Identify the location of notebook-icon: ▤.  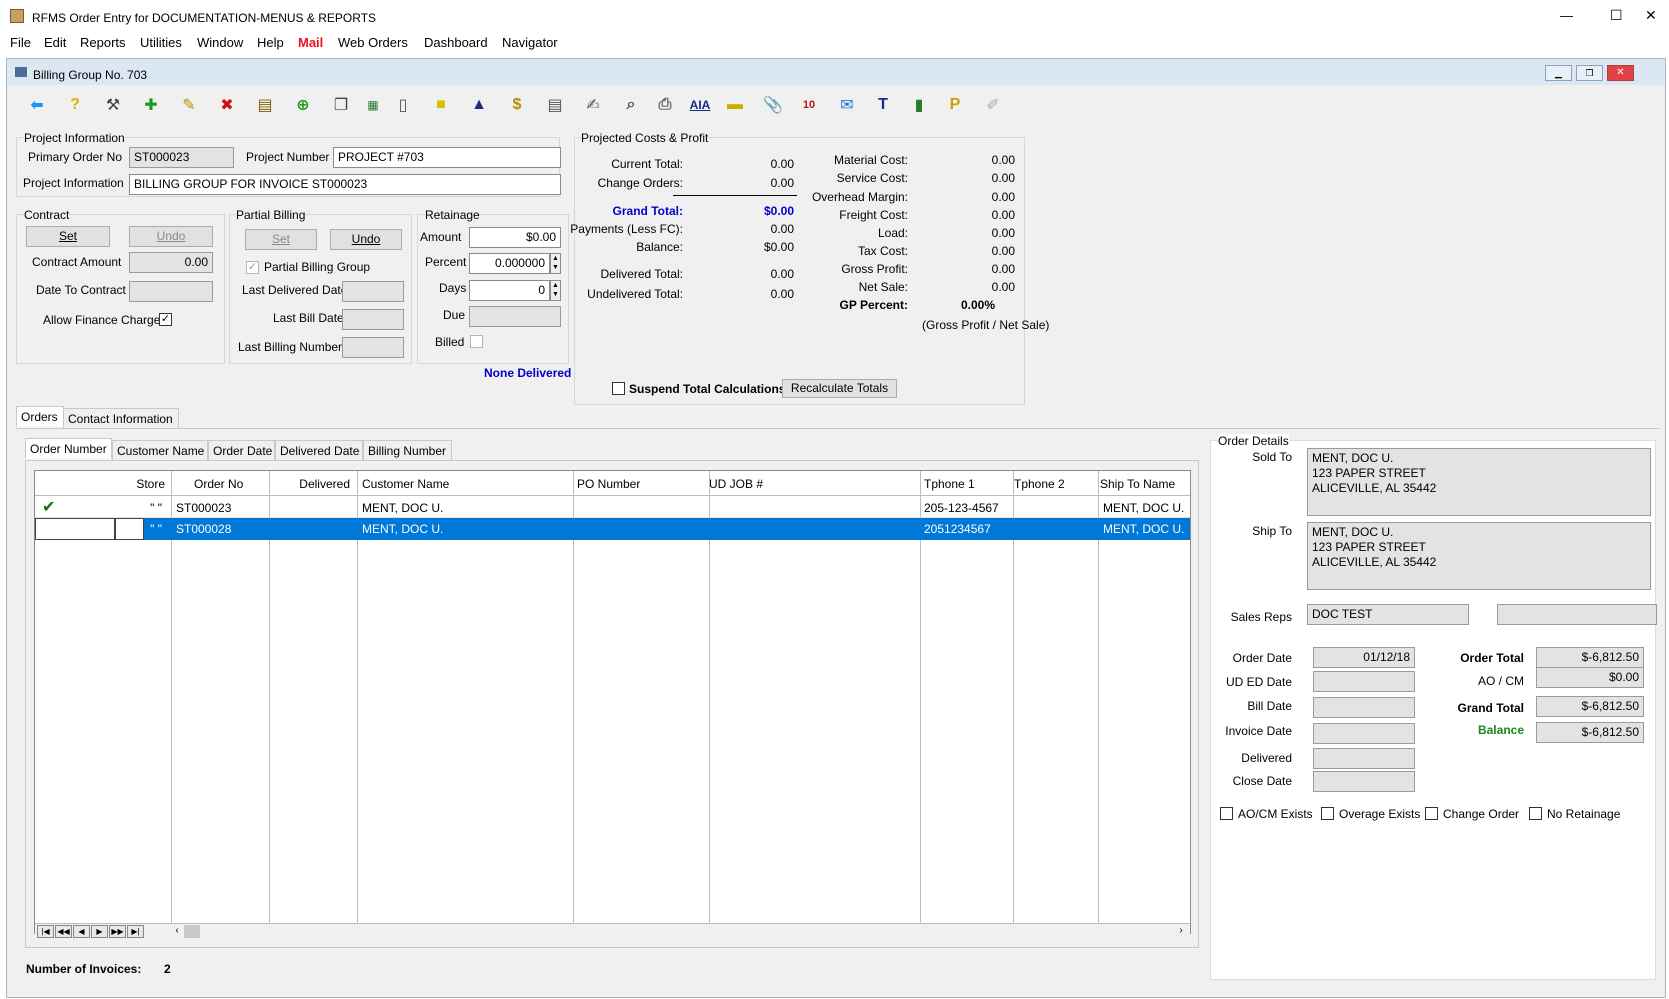
(265, 105).